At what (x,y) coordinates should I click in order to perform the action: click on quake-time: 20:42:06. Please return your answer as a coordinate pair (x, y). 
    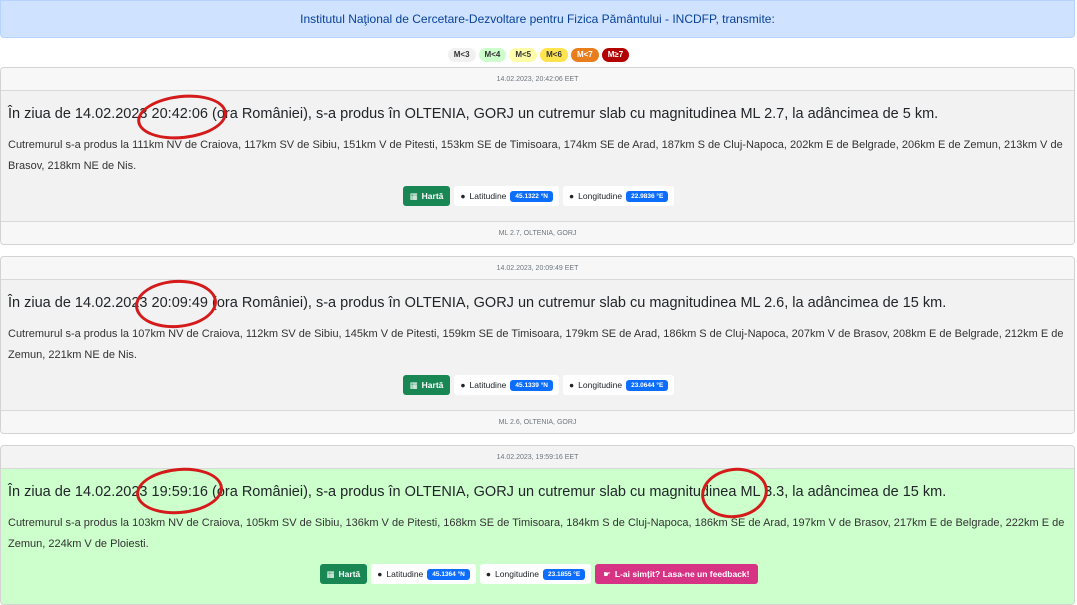
    Looking at the image, I should click on (179, 114).